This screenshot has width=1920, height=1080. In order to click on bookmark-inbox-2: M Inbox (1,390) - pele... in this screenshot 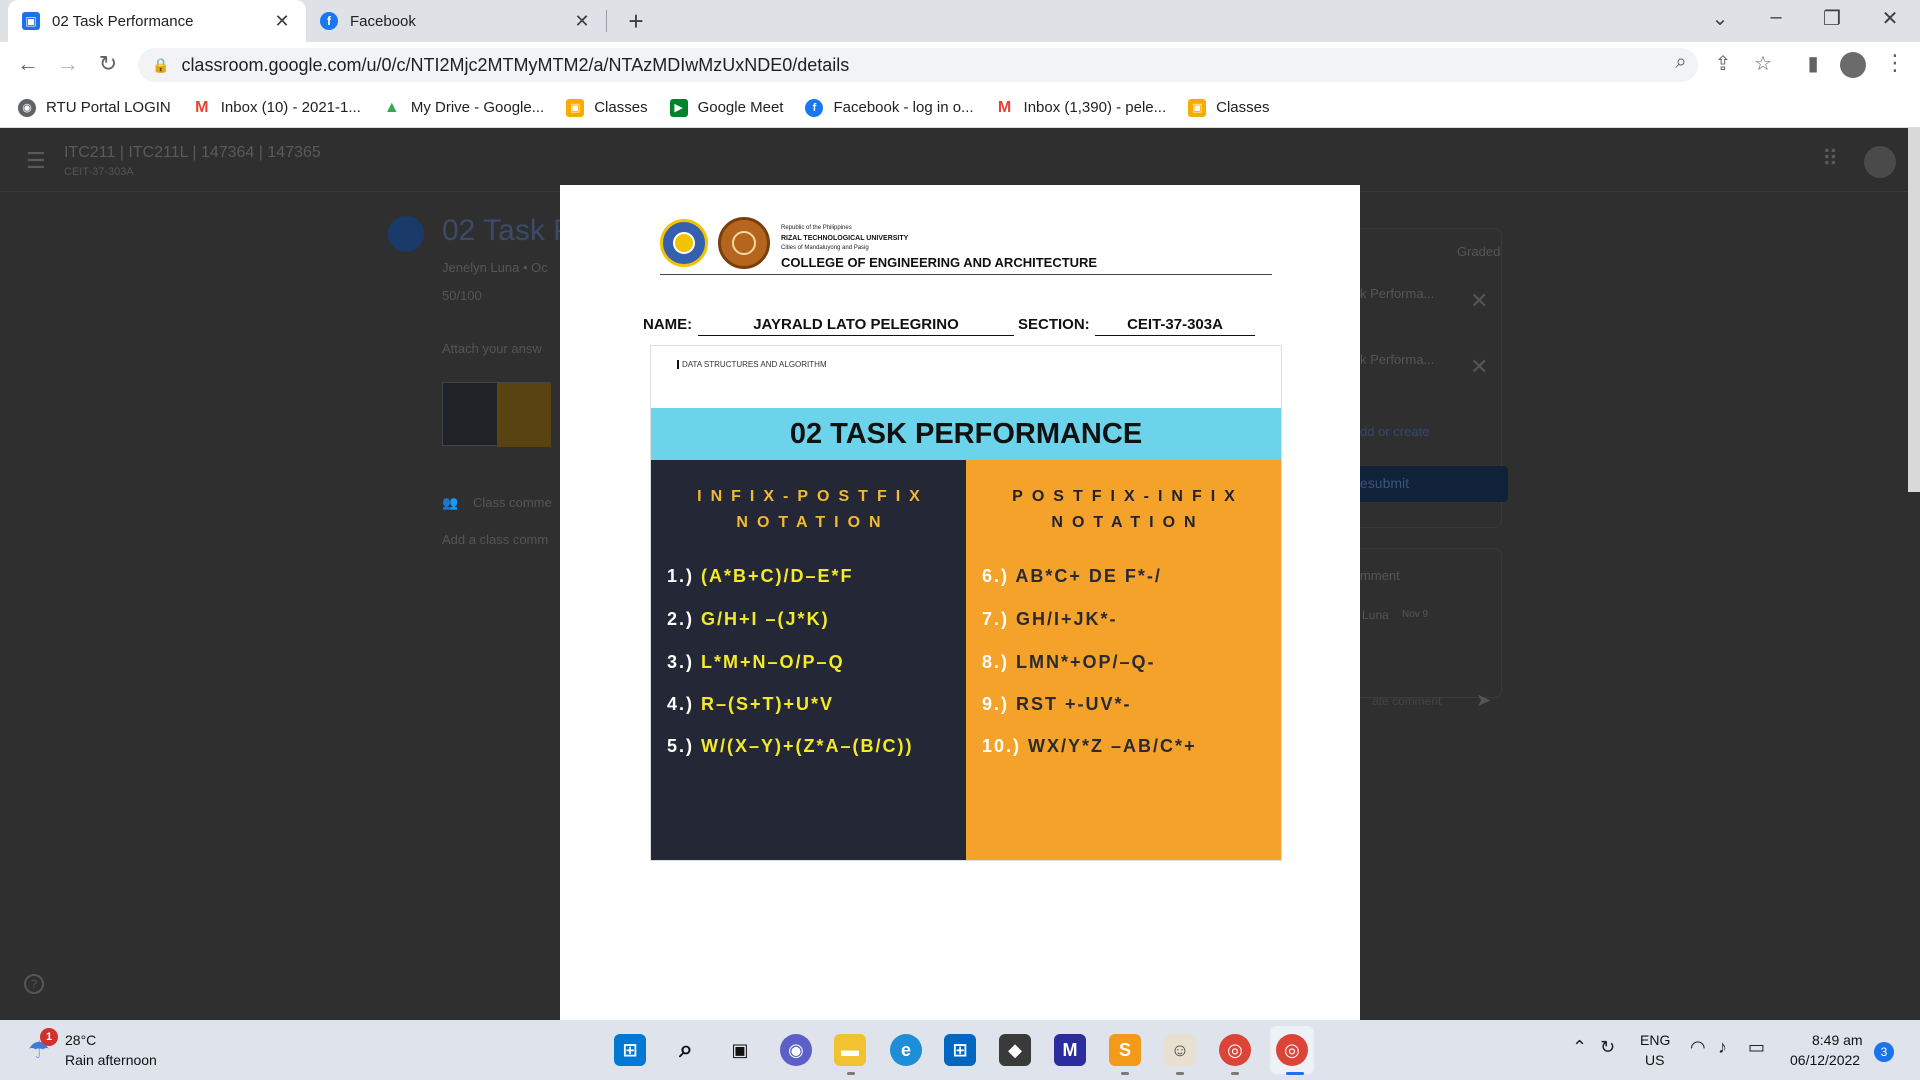, I will do `click(1080, 107)`.